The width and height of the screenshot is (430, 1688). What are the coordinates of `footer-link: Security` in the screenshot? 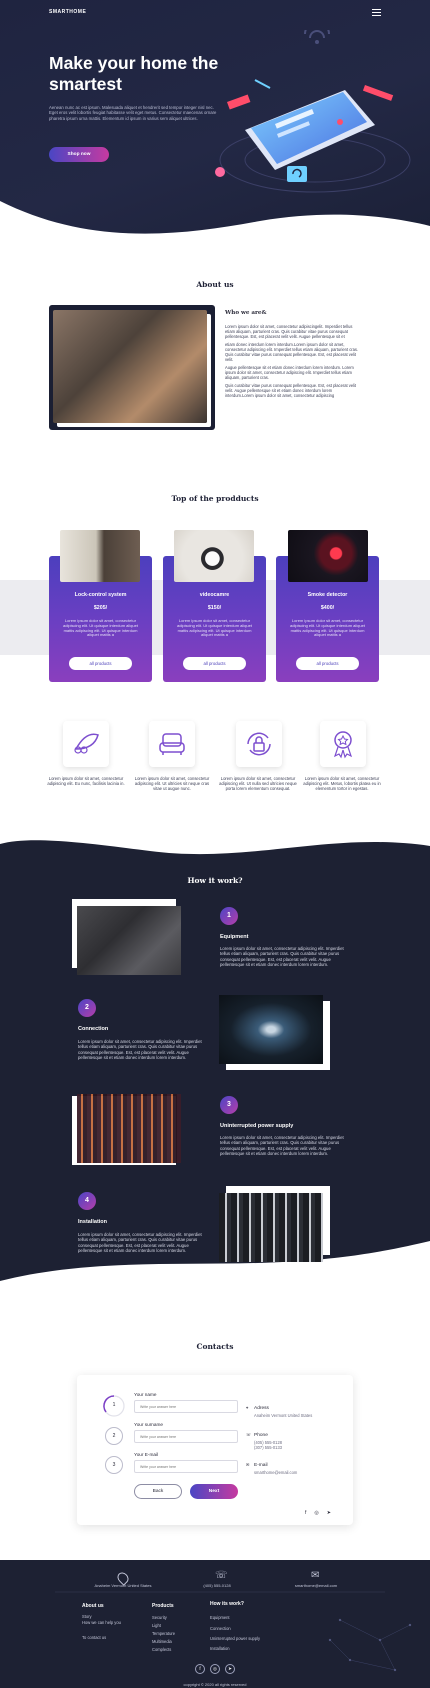 It's located at (159, 1617).